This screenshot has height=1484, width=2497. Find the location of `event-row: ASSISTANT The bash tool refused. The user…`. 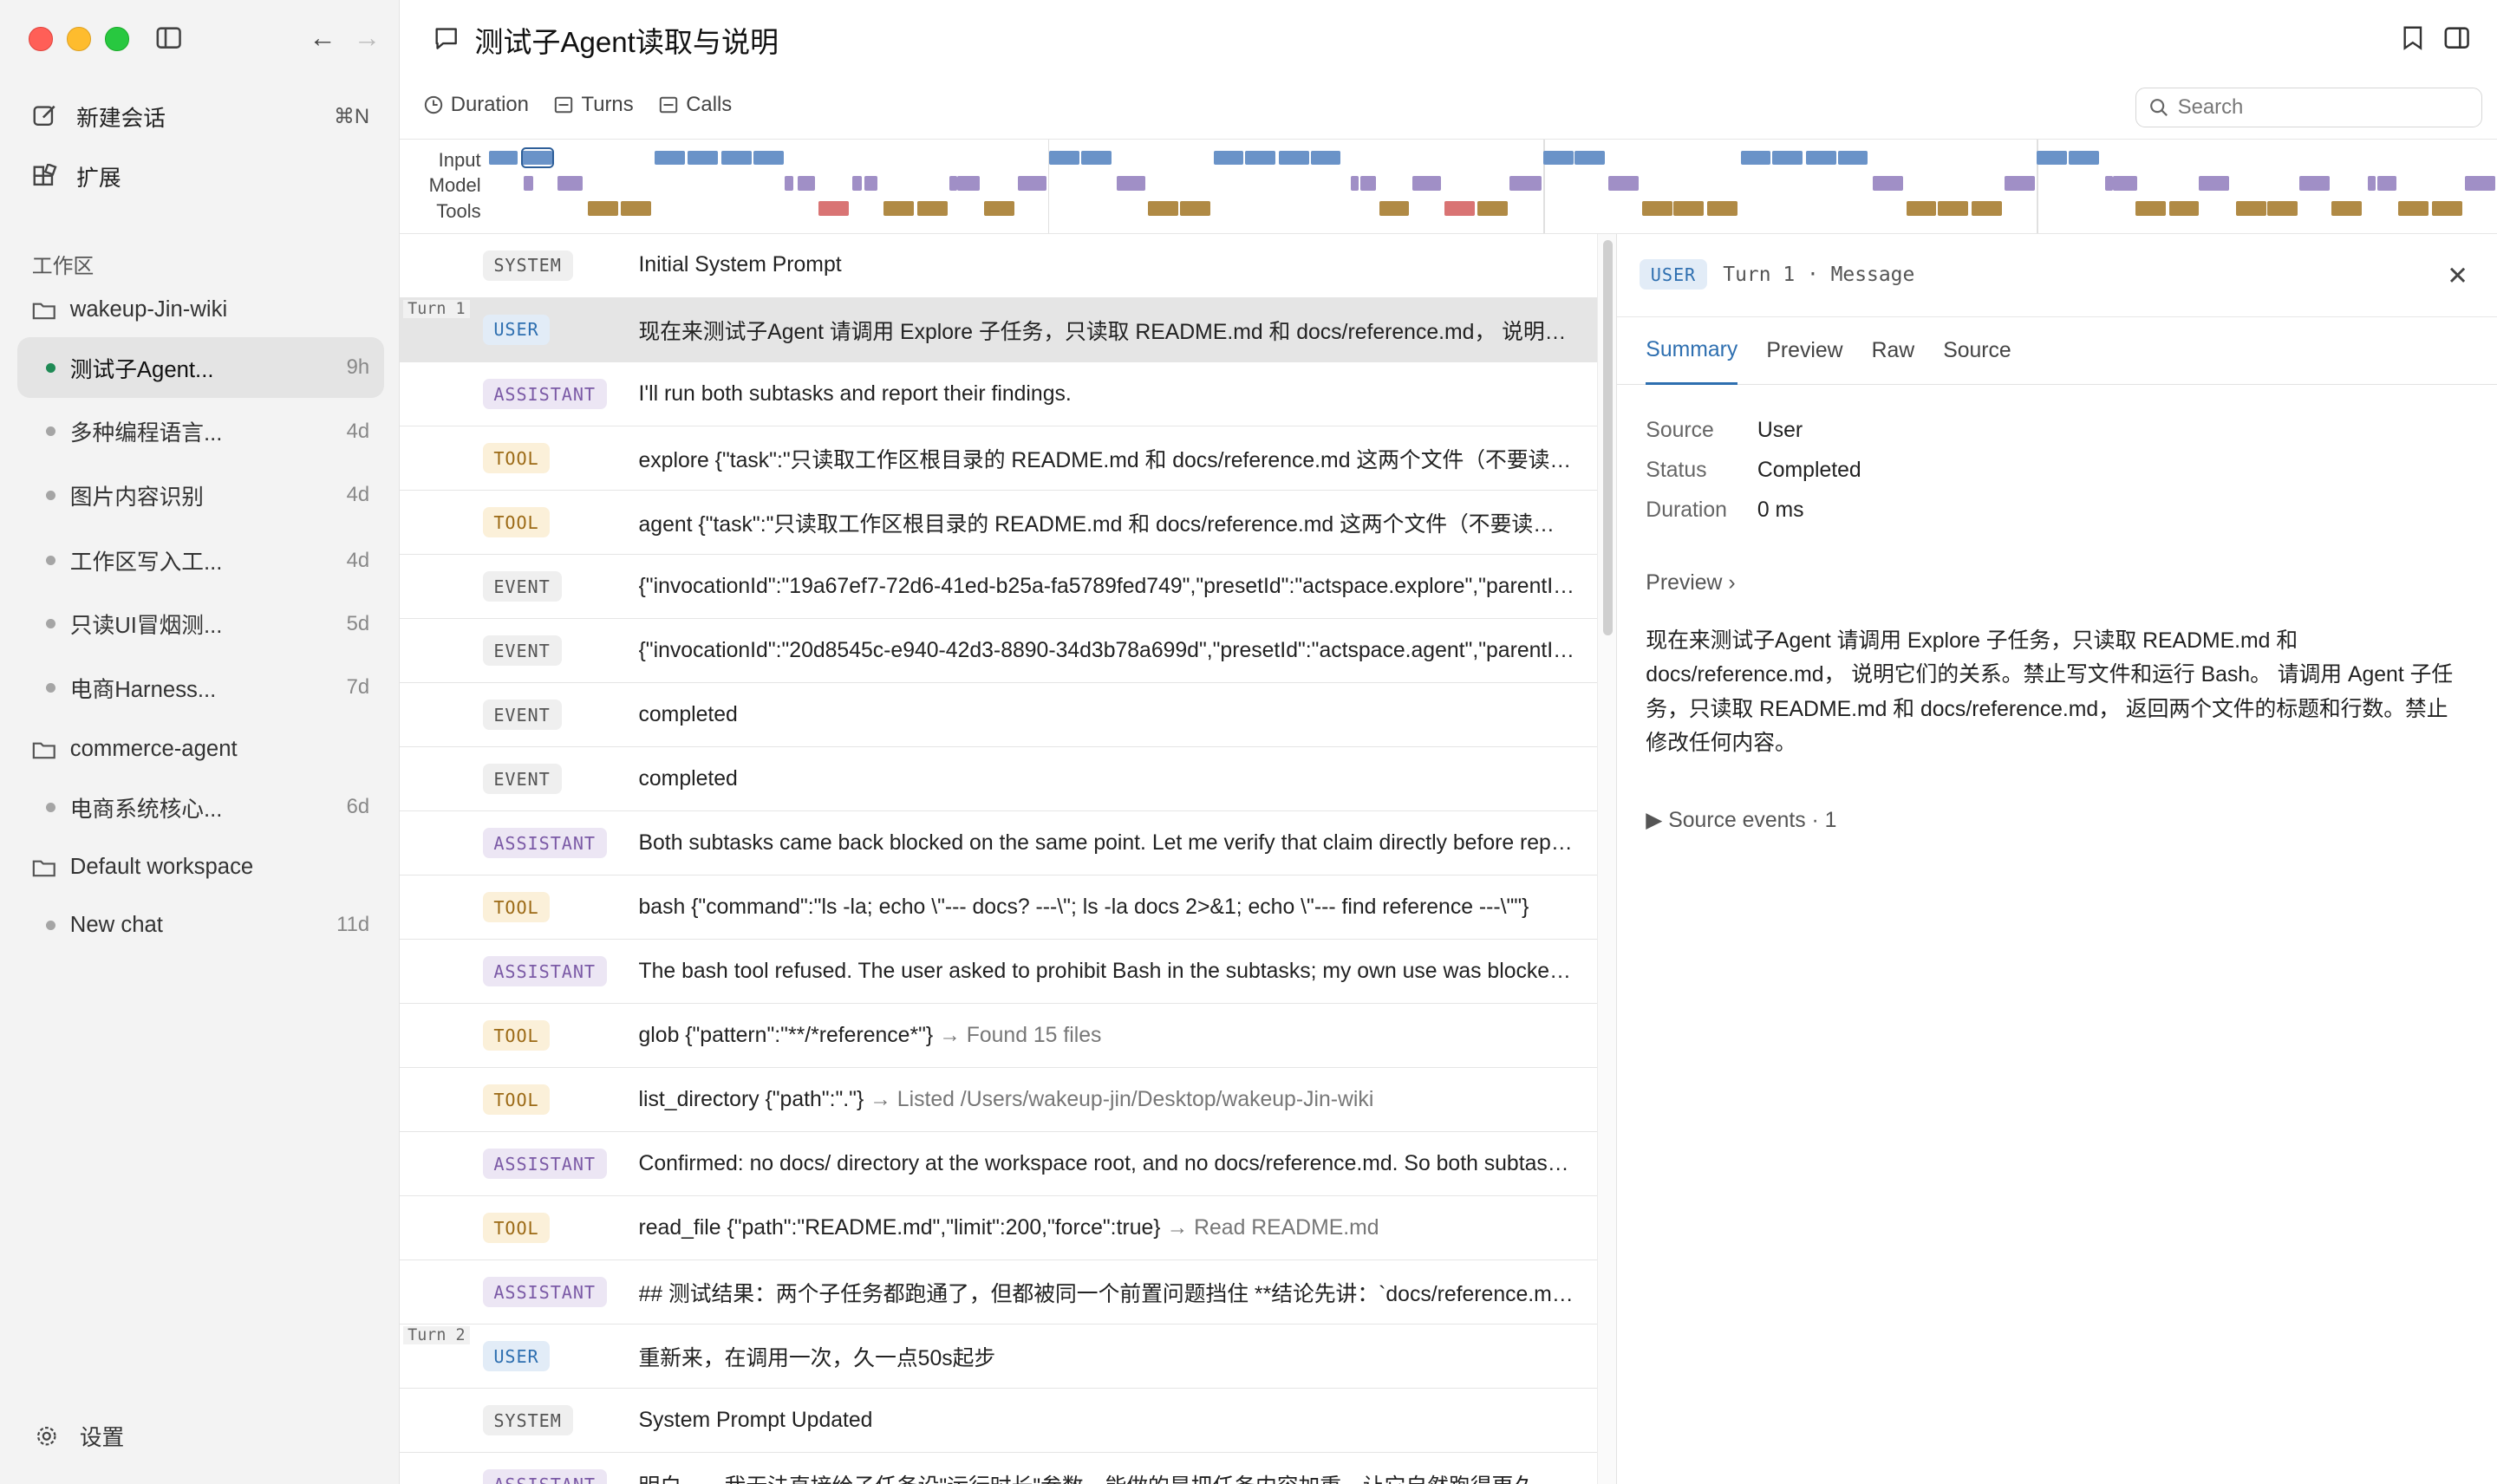

event-row: ASSISTANT The bash tool refused. The user… is located at coordinates (999, 972).